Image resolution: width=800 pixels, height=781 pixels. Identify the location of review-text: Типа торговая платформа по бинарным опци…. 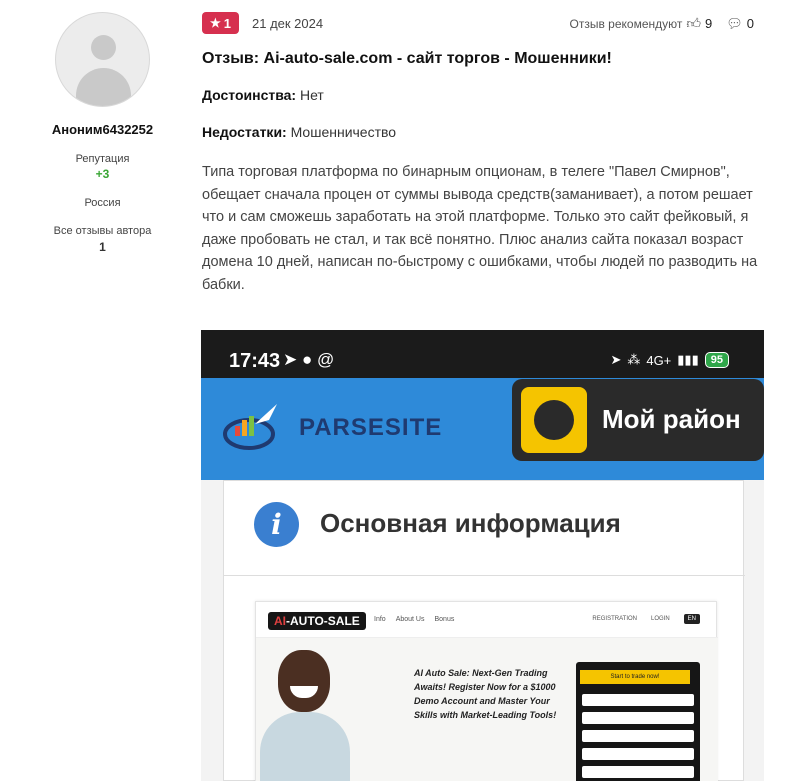
(480, 228).